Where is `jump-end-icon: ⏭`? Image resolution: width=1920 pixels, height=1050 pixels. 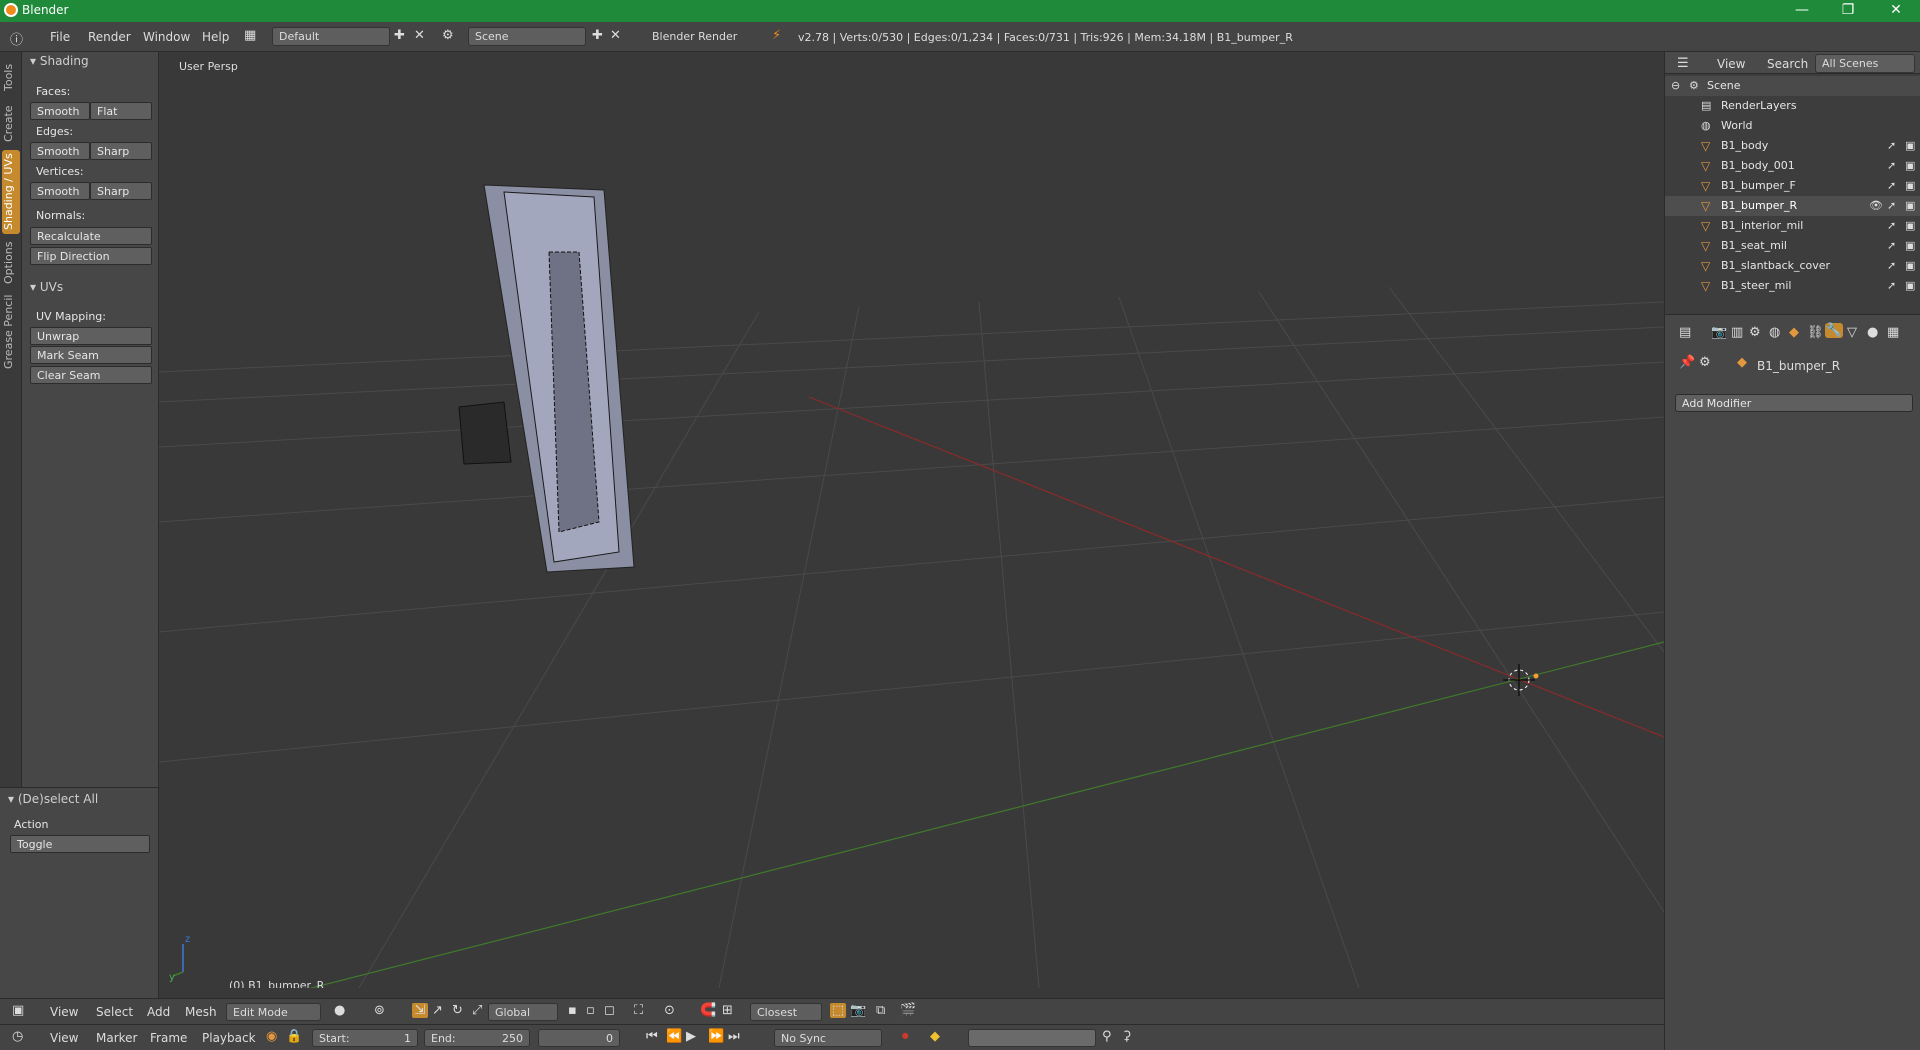 jump-end-icon: ⏭ is located at coordinates (734, 1036).